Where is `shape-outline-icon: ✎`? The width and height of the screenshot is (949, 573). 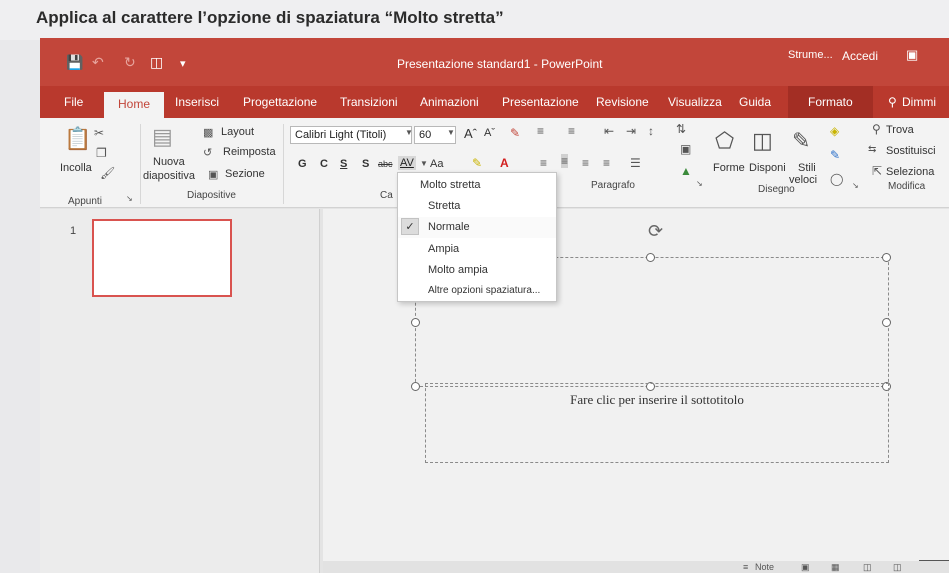 shape-outline-icon: ✎ is located at coordinates (835, 155).